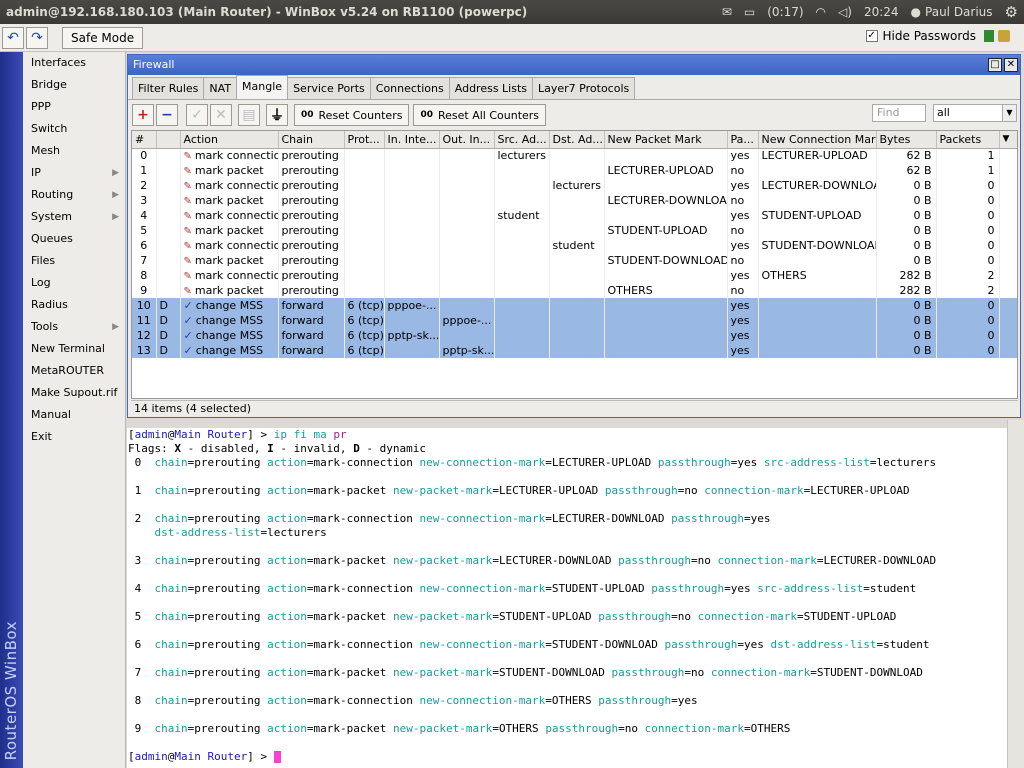 The image size is (1024, 768). What do you see at coordinates (409, 88) in the screenshot?
I see `tab-connections: Connections` at bounding box center [409, 88].